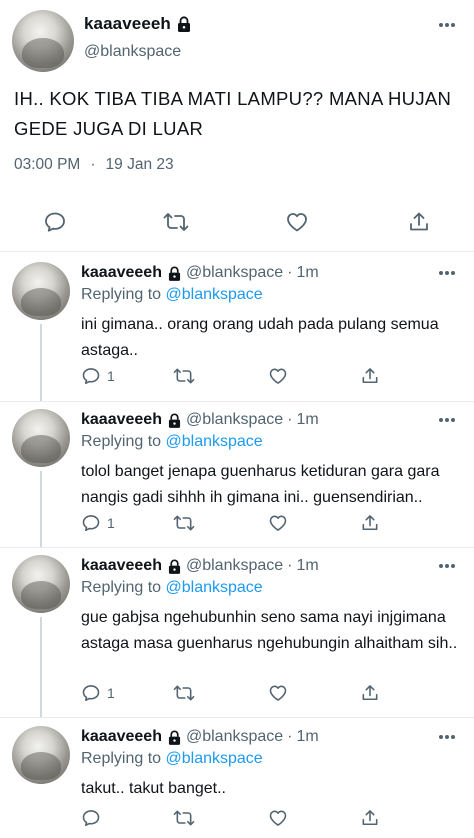 This screenshot has width=474, height=838. I want to click on tweet-timestamp: 03:00 PM · 19 Jan 23, so click(94, 165).